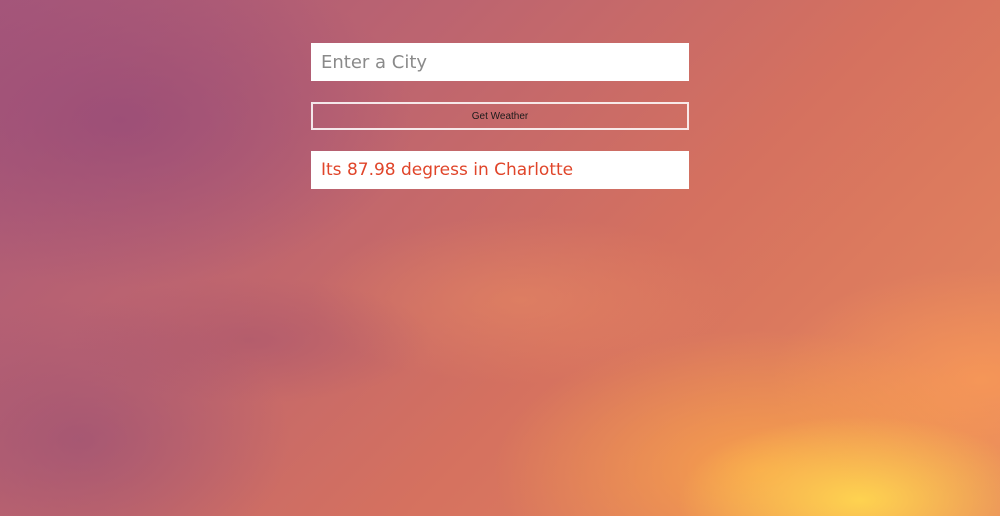 The image size is (1000, 516). What do you see at coordinates (500, 62) in the screenshot?
I see `city-input` at bounding box center [500, 62].